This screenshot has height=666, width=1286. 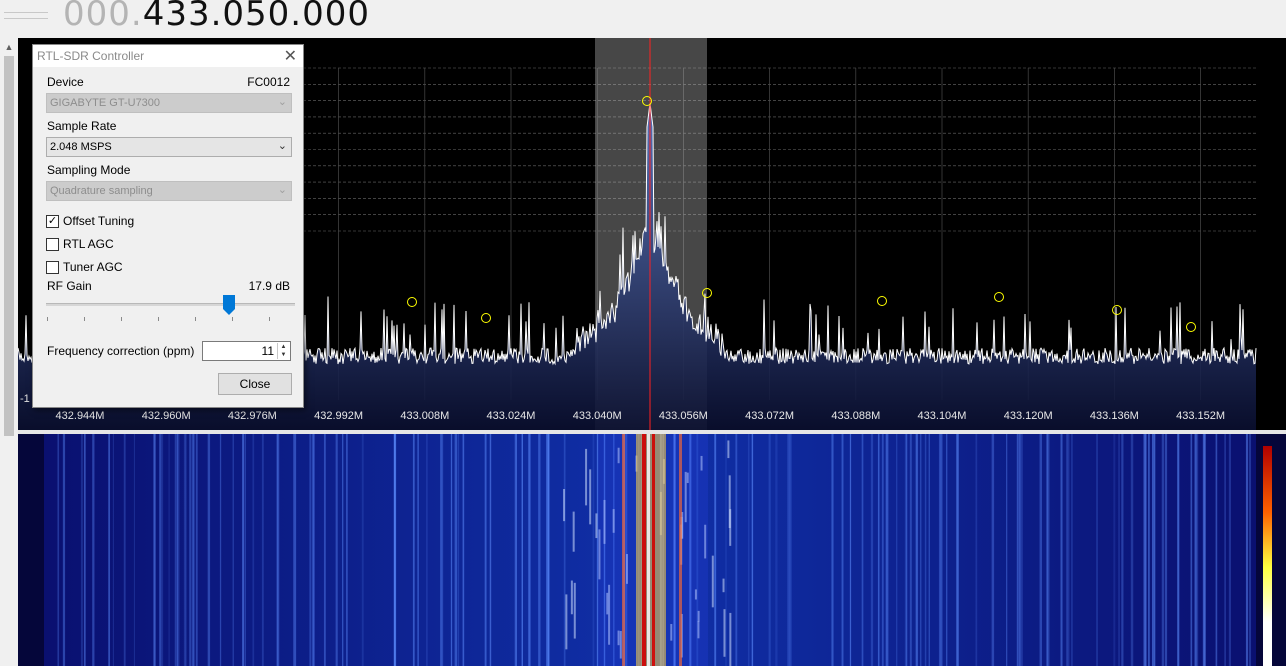 What do you see at coordinates (9, 47) in the screenshot?
I see `scroll-up-arrow-icon: ▲` at bounding box center [9, 47].